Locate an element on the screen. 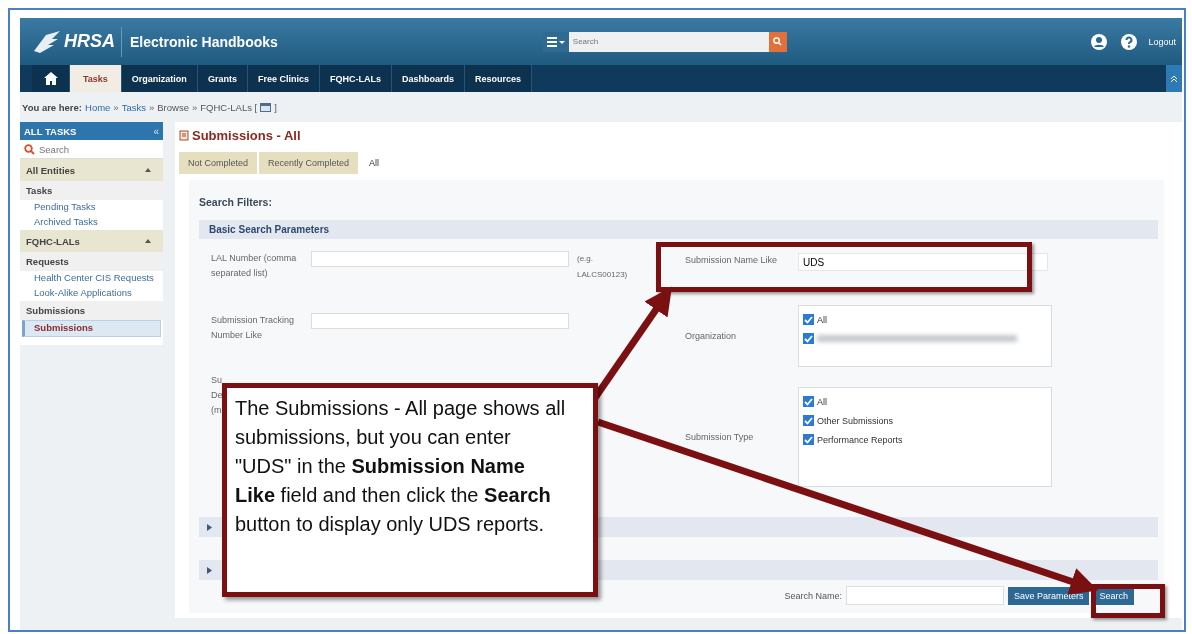  page-tab: Recently Completed is located at coordinates (309, 163).